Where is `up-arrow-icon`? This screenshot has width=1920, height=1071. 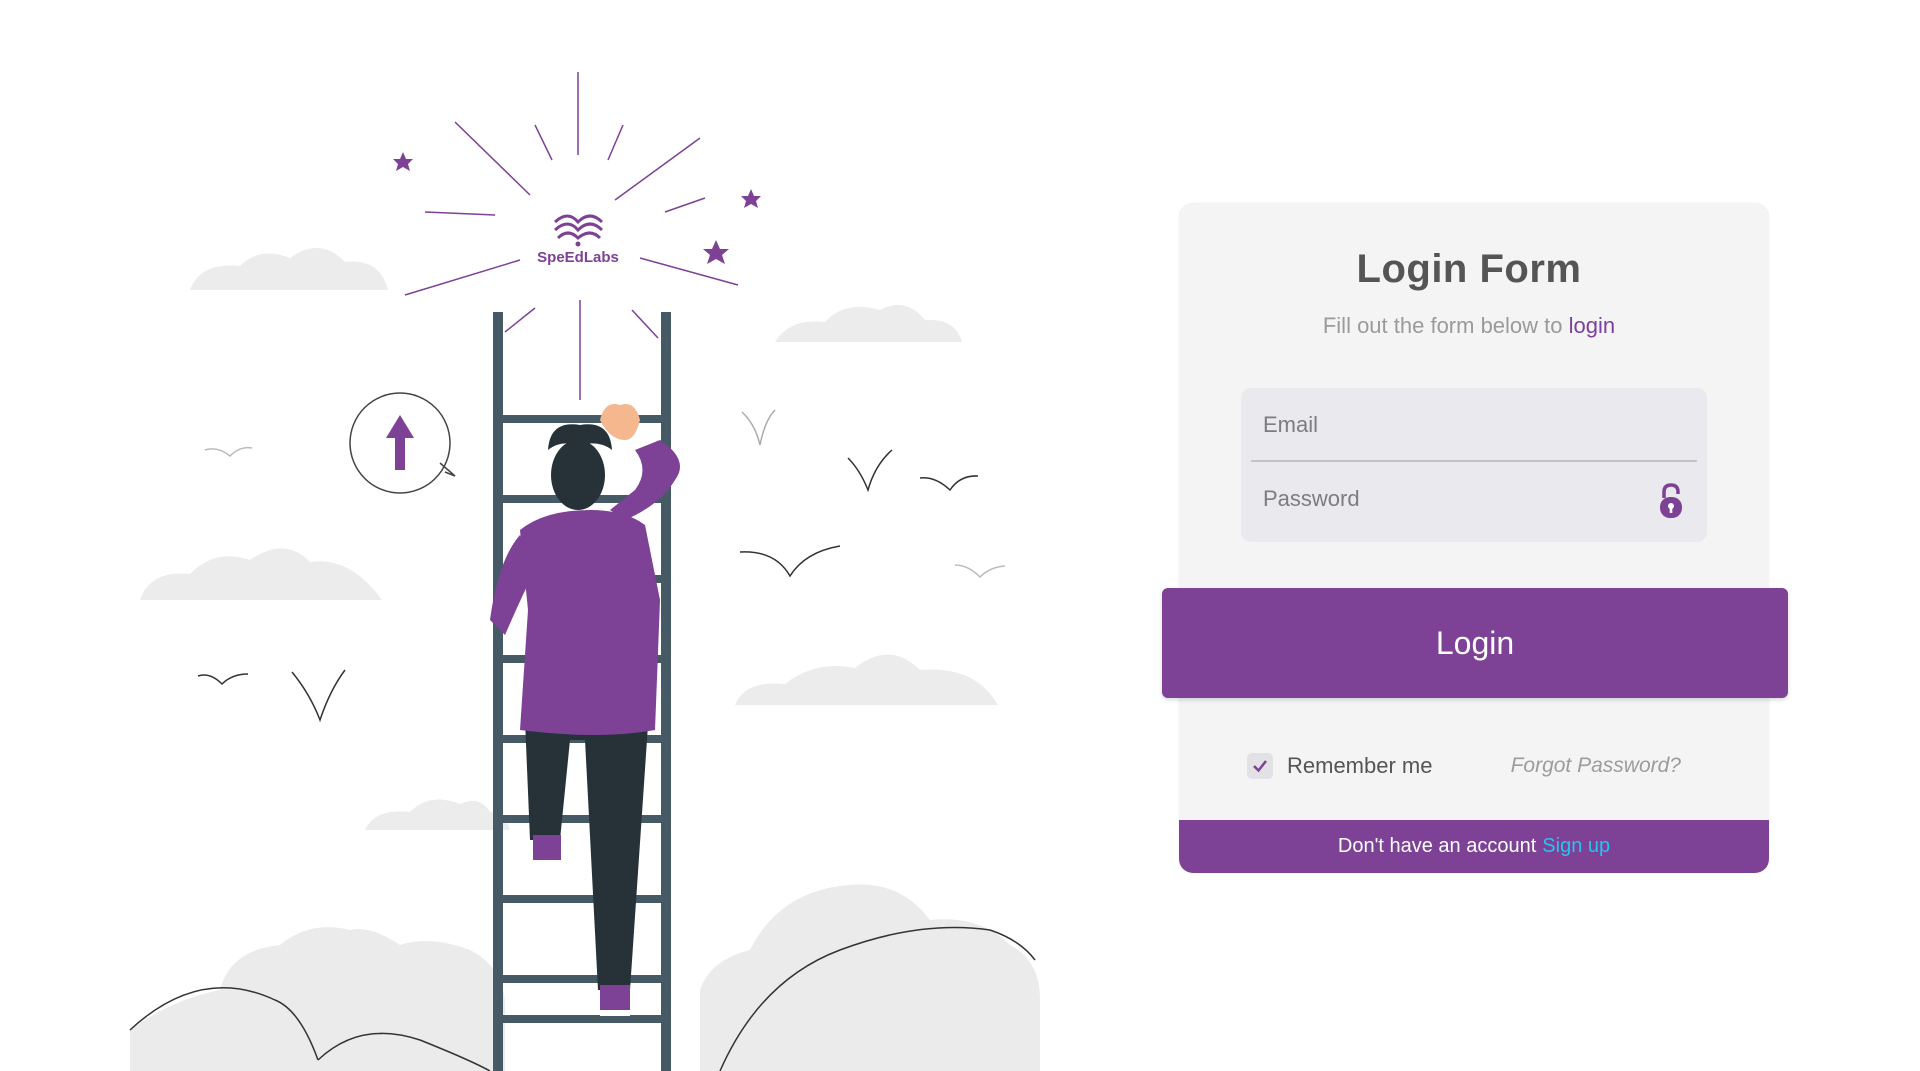 up-arrow-icon is located at coordinates (402, 443).